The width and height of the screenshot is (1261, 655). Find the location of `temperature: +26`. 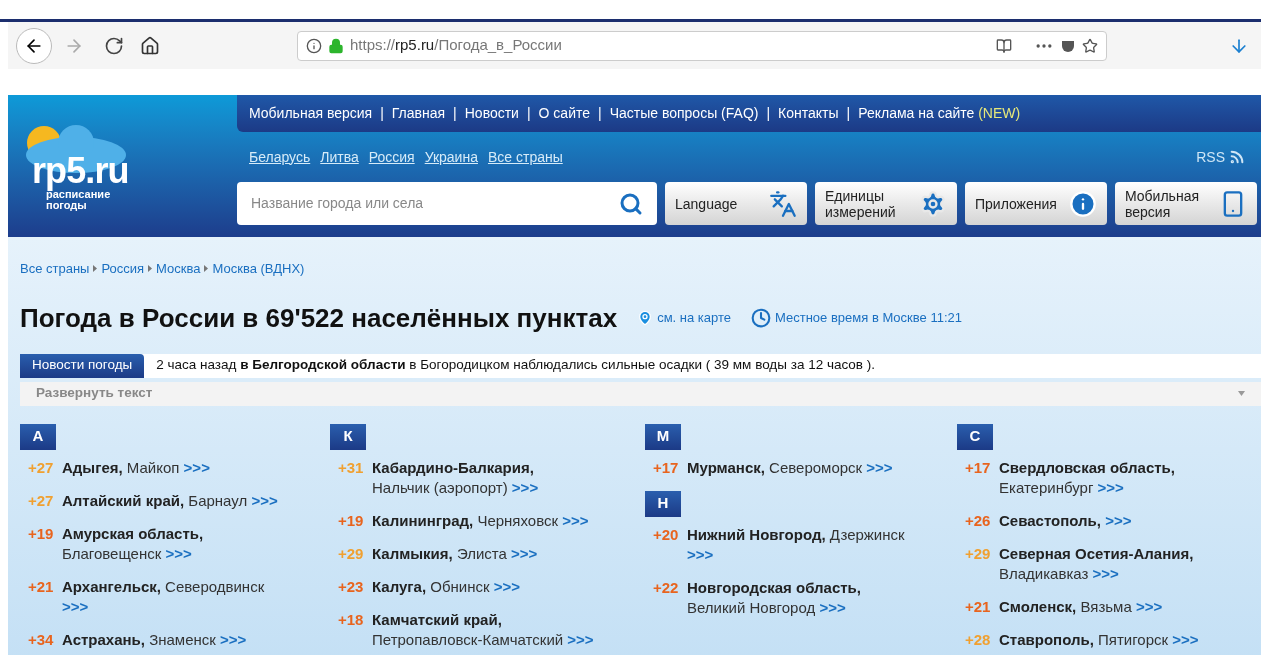

temperature: +26 is located at coordinates (978, 520).